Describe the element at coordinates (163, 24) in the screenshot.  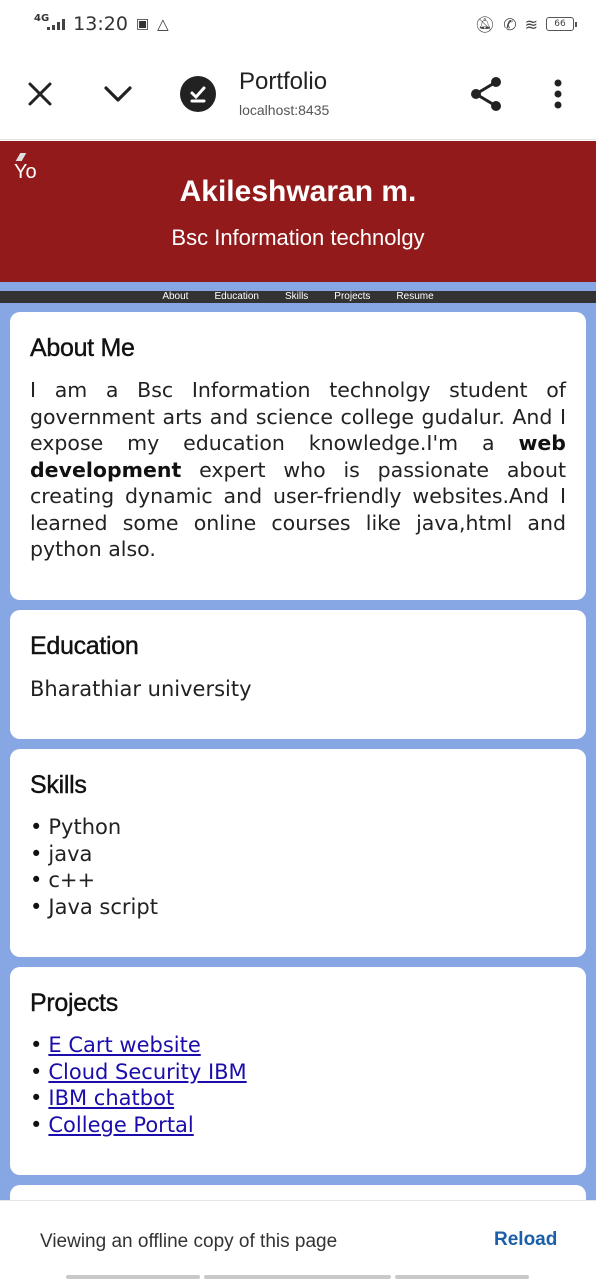
I see `drive-icon: △` at that location.